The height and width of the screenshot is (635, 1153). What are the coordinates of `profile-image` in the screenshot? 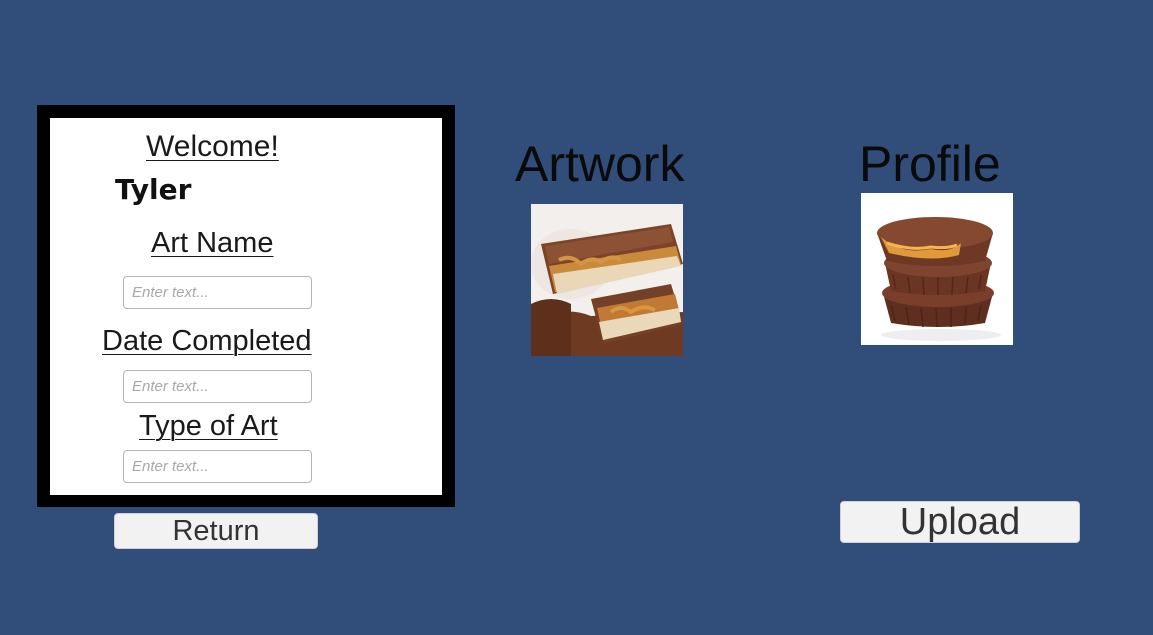 It's located at (937, 269).